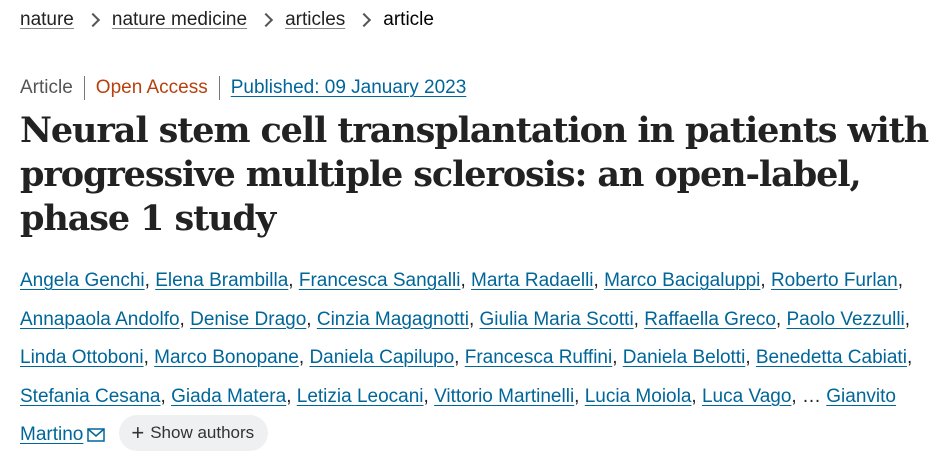 The image size is (947, 458). What do you see at coordinates (179, 20) in the screenshot?
I see `breadcrumb-item-nature-medicine: nature medicine` at bounding box center [179, 20].